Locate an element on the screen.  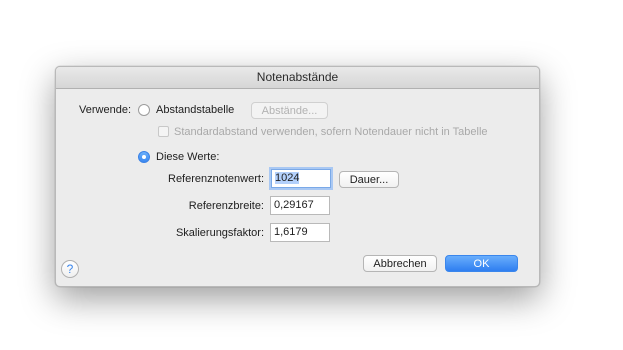
reference-note-value-label: Referenznotenwert: is located at coordinates (216, 179).